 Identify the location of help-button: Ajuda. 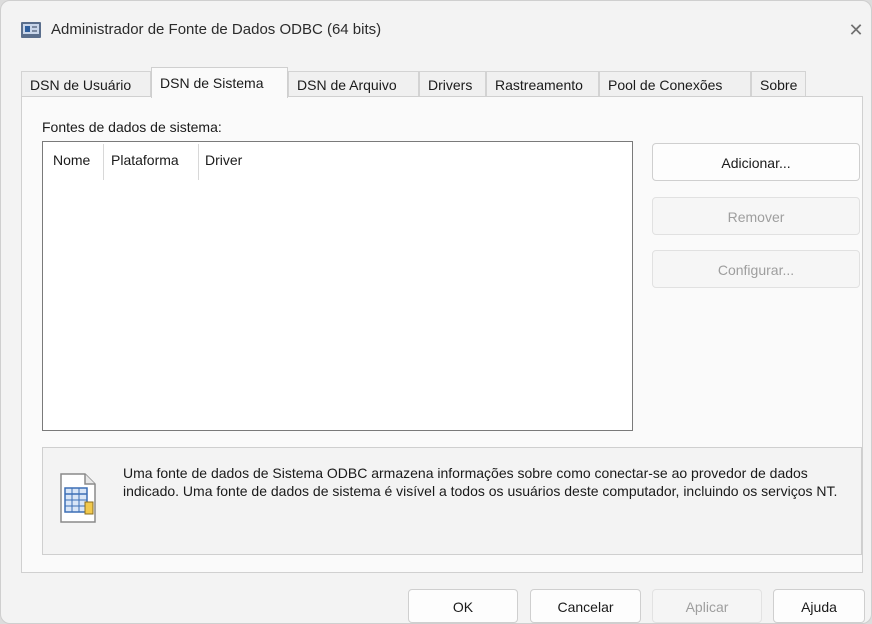
(819, 606).